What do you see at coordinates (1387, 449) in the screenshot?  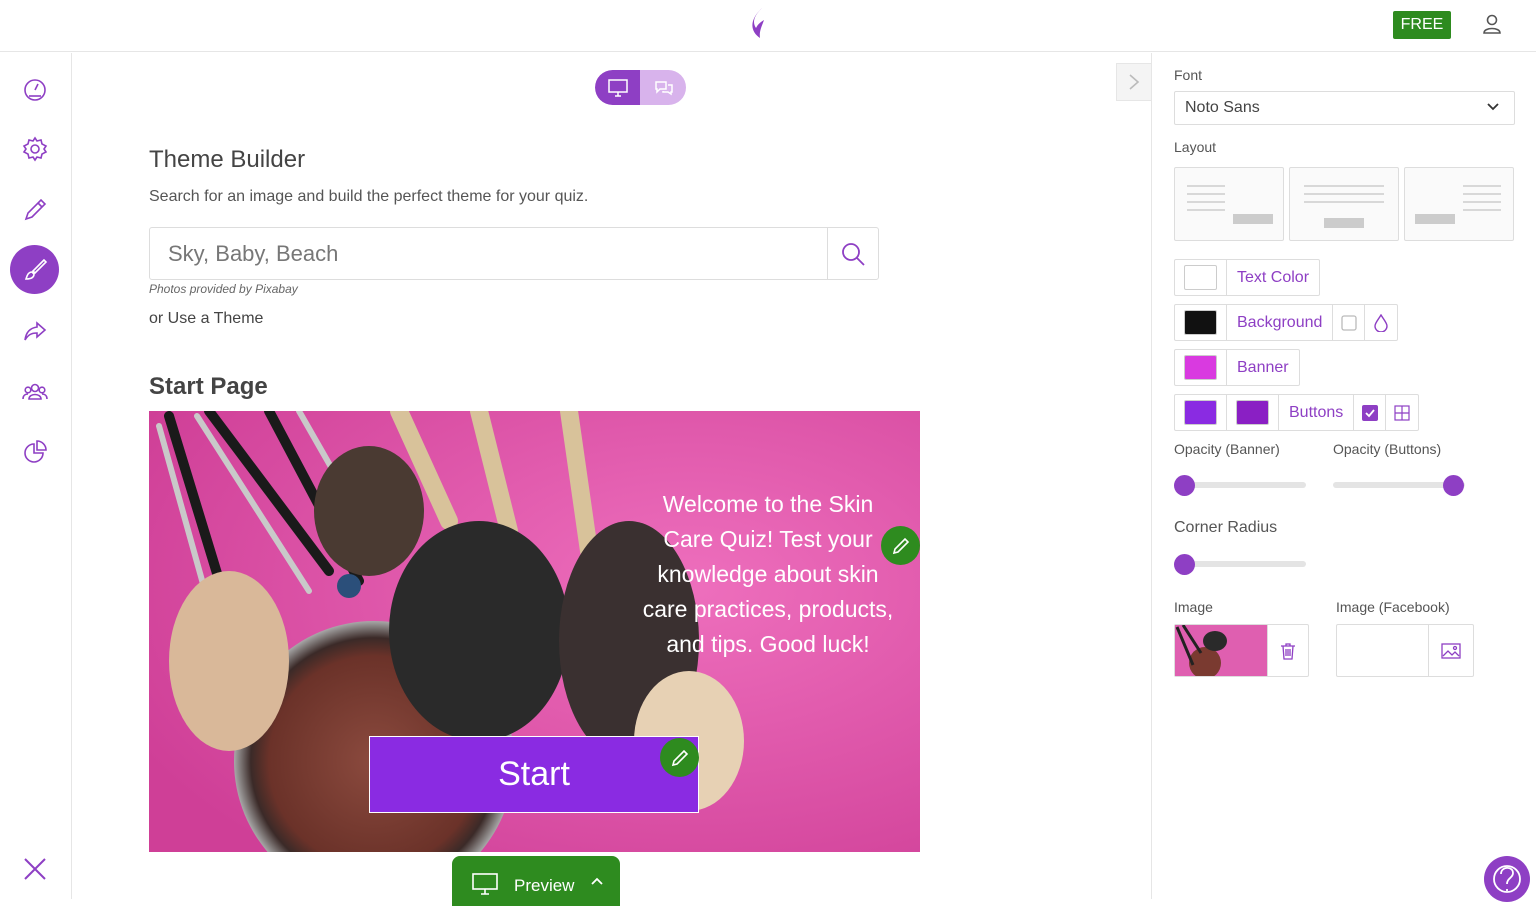 I see `opacity-buttons-label: Opacity (Buttons)` at bounding box center [1387, 449].